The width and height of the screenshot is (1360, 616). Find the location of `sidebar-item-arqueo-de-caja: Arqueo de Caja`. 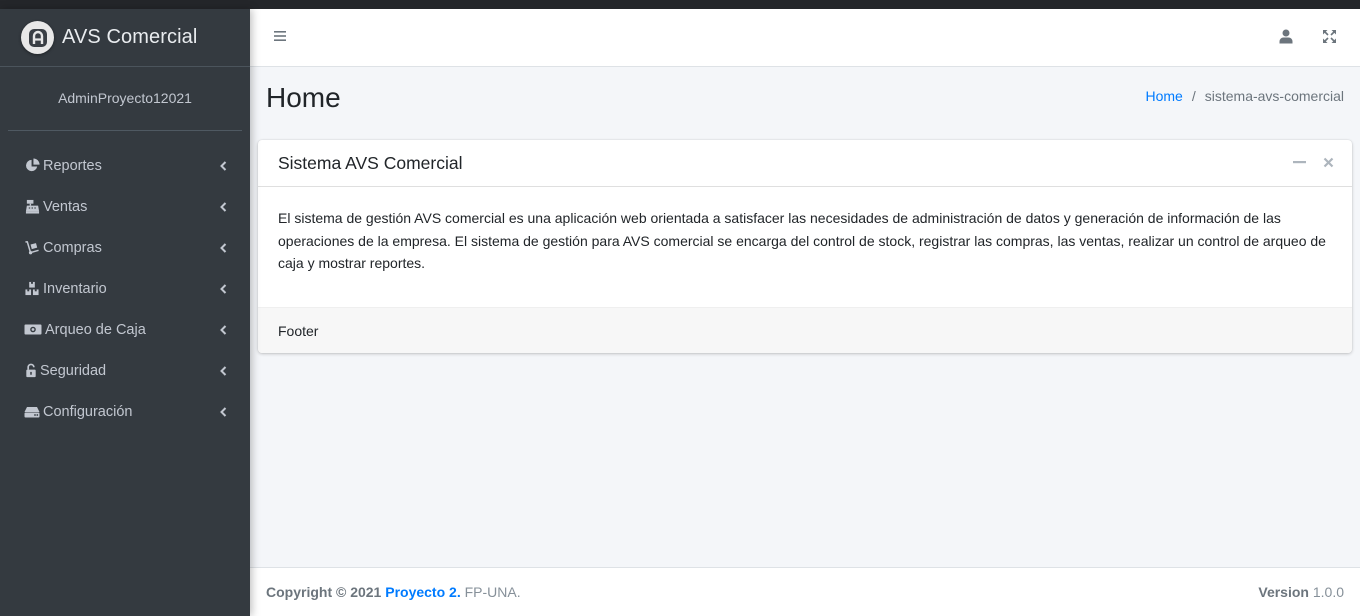

sidebar-item-arqueo-de-caja: Arqueo de Caja is located at coordinates (125, 329).